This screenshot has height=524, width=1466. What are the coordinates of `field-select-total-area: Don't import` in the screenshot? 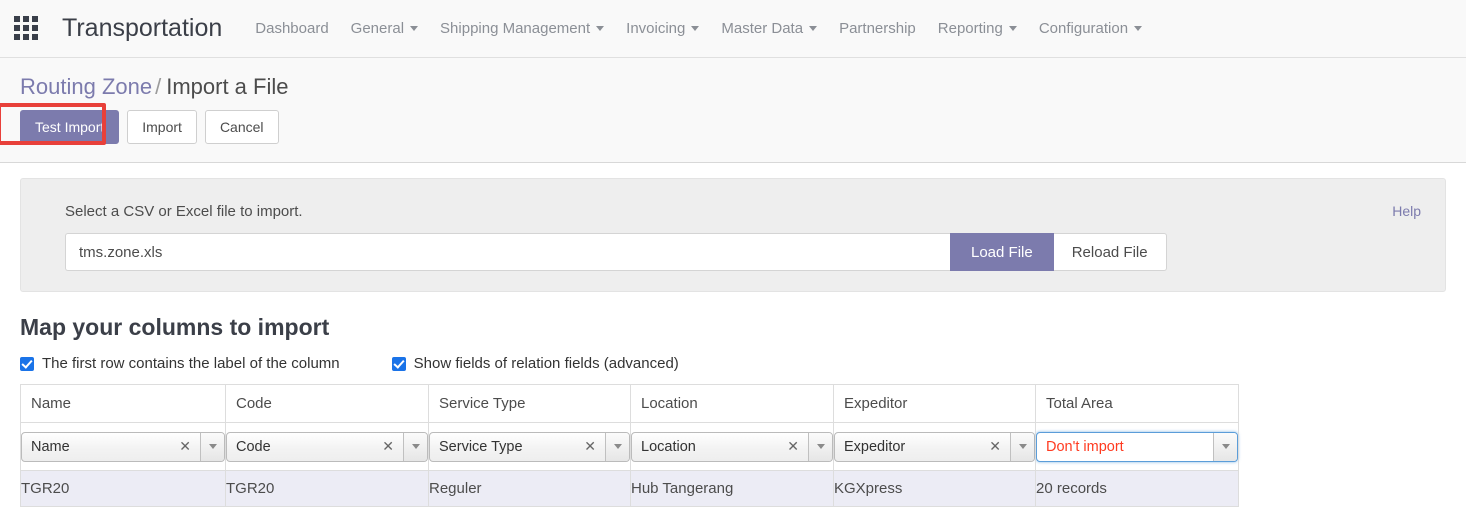 It's located at (1137, 446).